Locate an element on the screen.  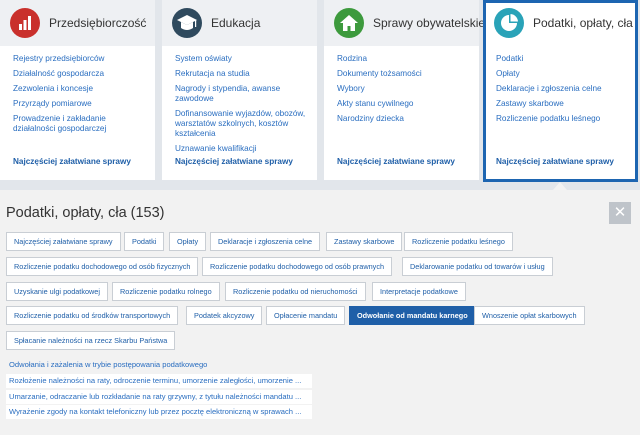
bar-chart-icon is located at coordinates (25, 23).